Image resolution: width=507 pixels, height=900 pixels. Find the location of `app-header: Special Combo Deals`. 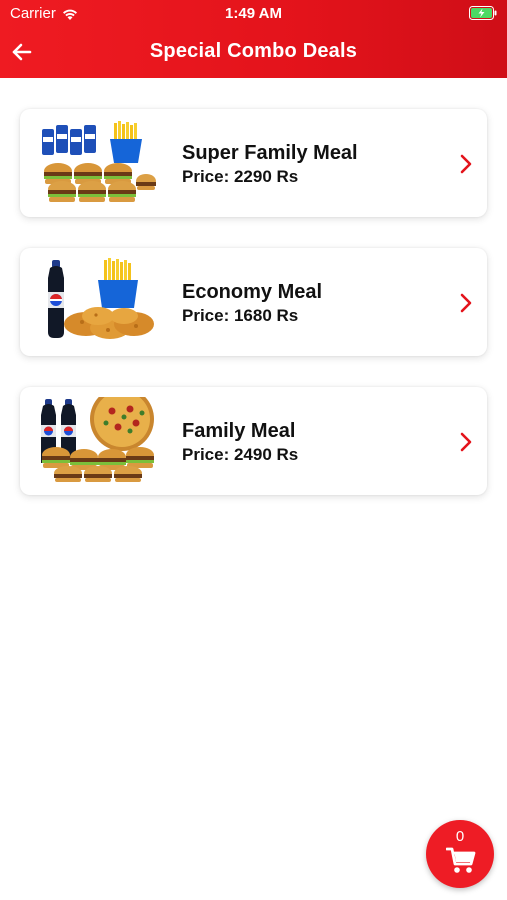

app-header: Special Combo Deals is located at coordinates (253, 53).